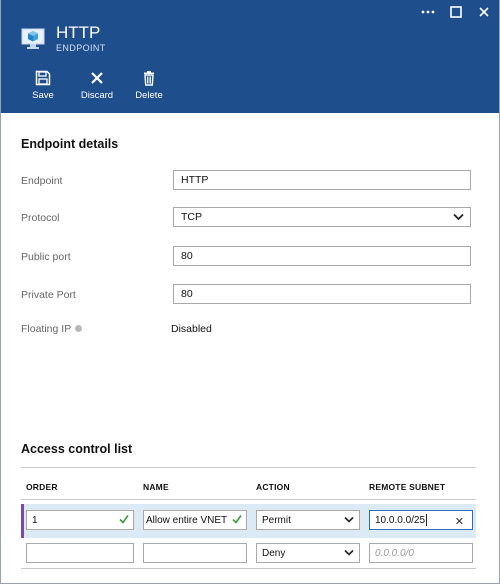 The height and width of the screenshot is (584, 500). I want to click on discard-icon, so click(97, 78).